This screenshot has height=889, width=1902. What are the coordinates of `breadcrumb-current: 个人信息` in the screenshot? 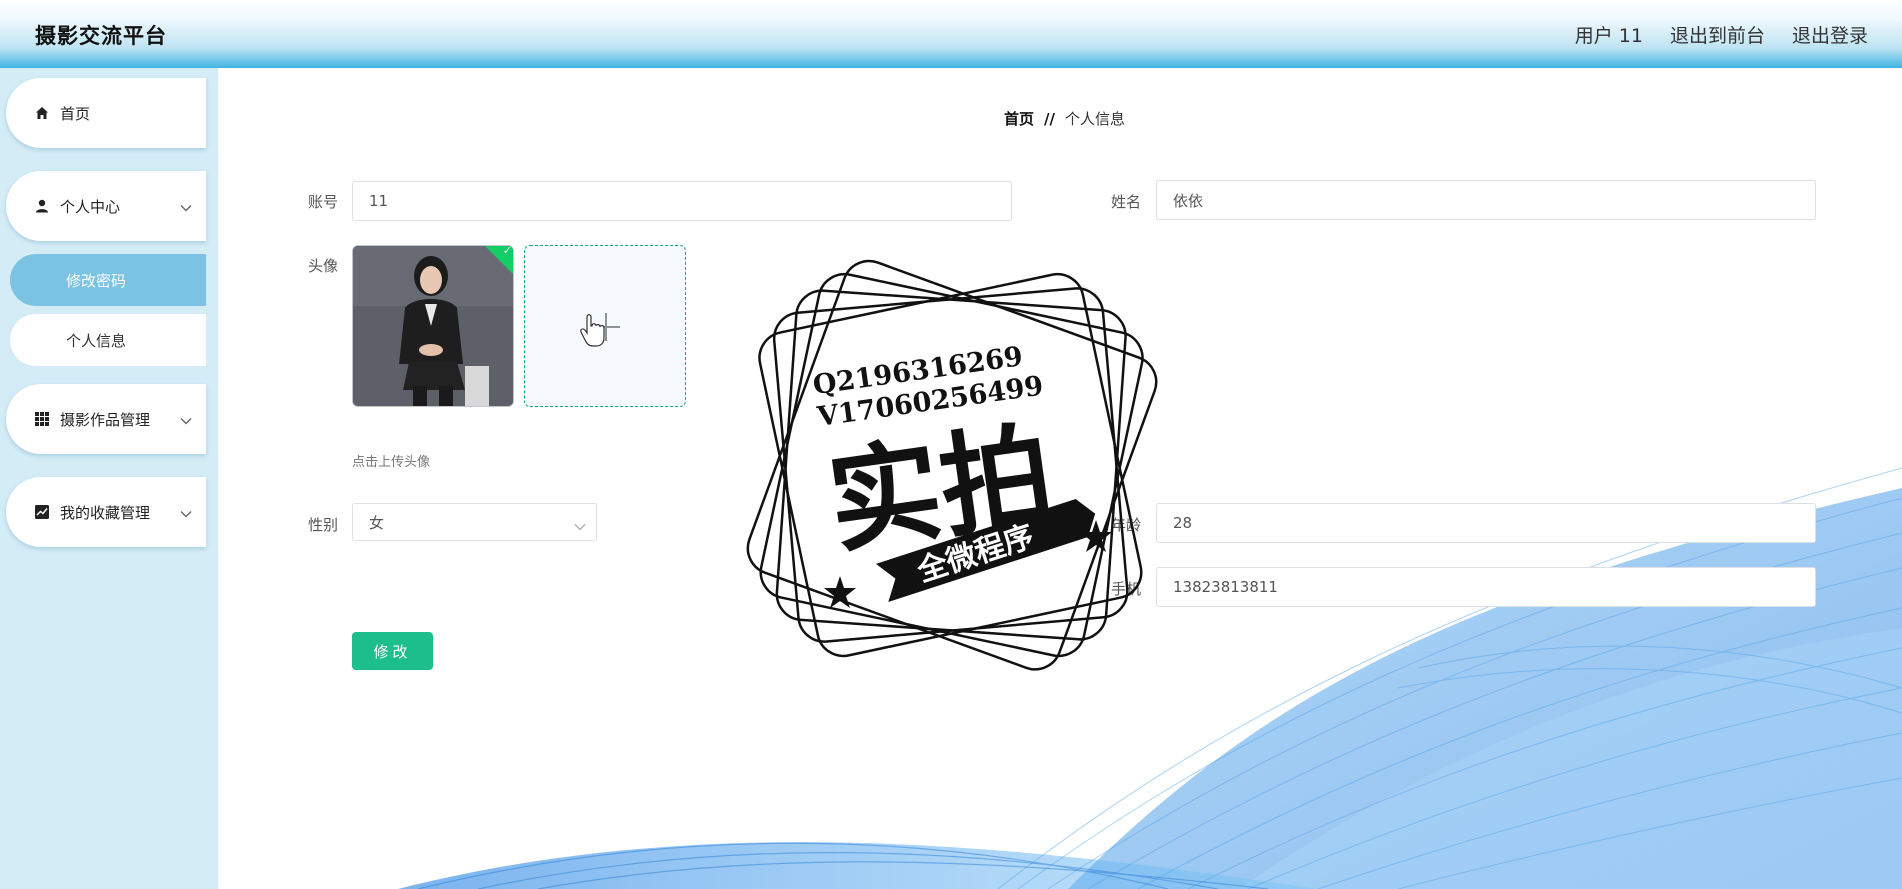 It's located at (1094, 119).